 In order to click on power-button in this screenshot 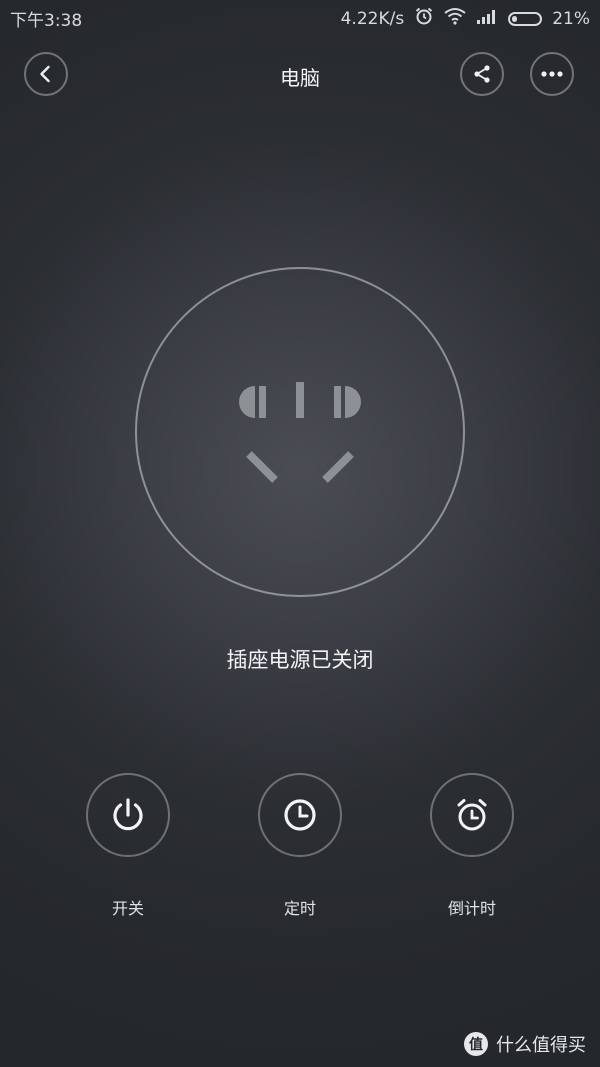, I will do `click(128, 815)`.